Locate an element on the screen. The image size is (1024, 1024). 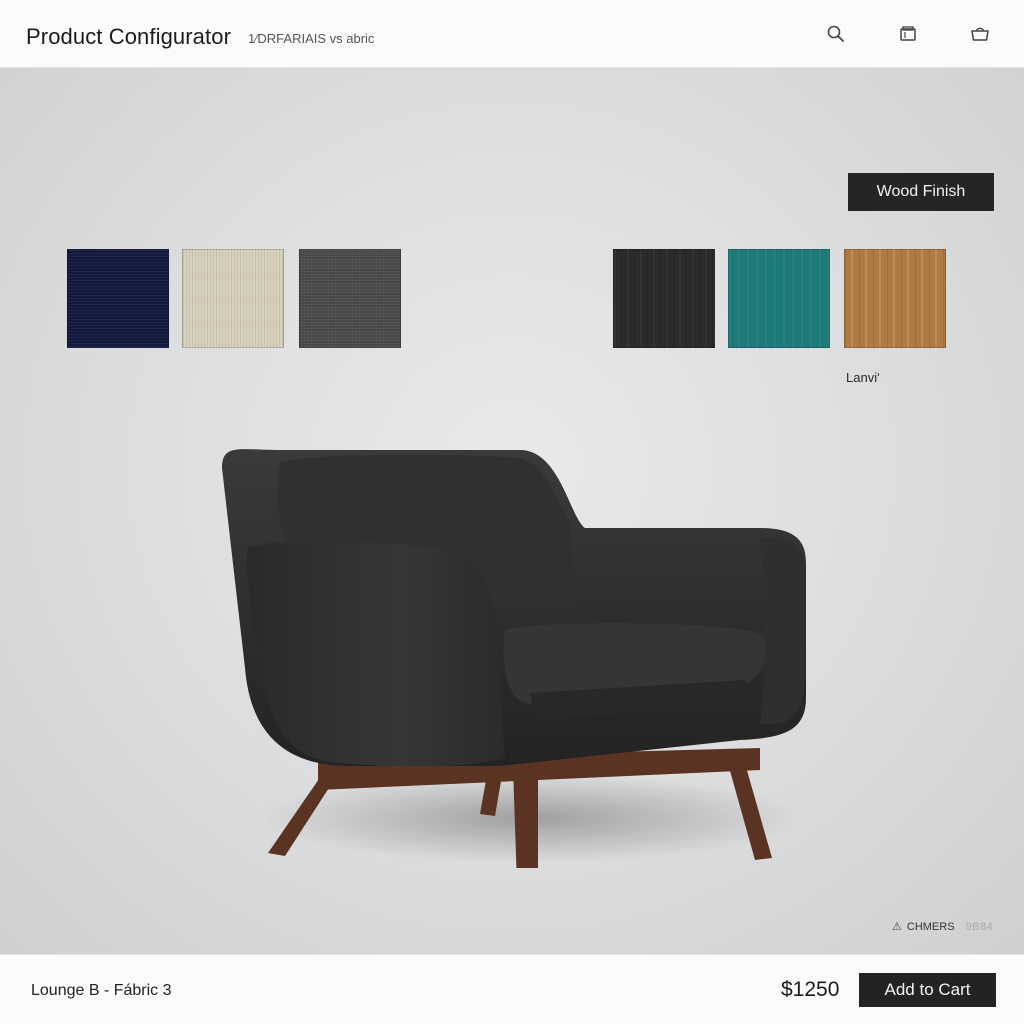
price-label: $1250 is located at coordinates (810, 989).